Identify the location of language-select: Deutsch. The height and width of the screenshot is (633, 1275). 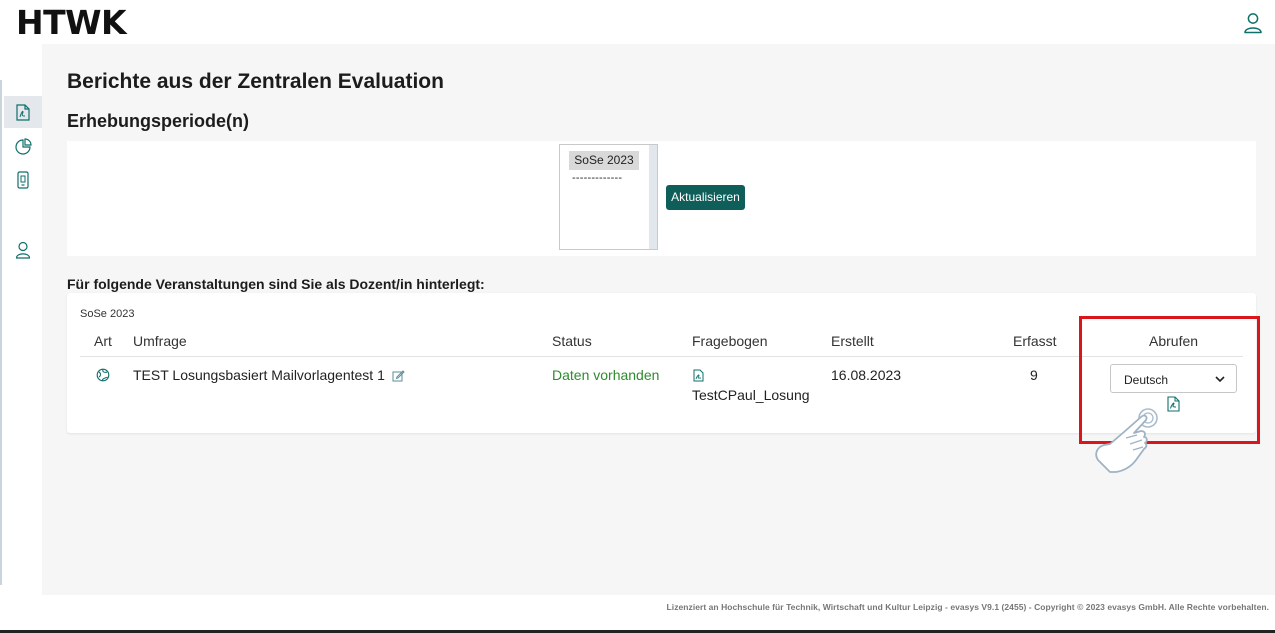
(1173, 378).